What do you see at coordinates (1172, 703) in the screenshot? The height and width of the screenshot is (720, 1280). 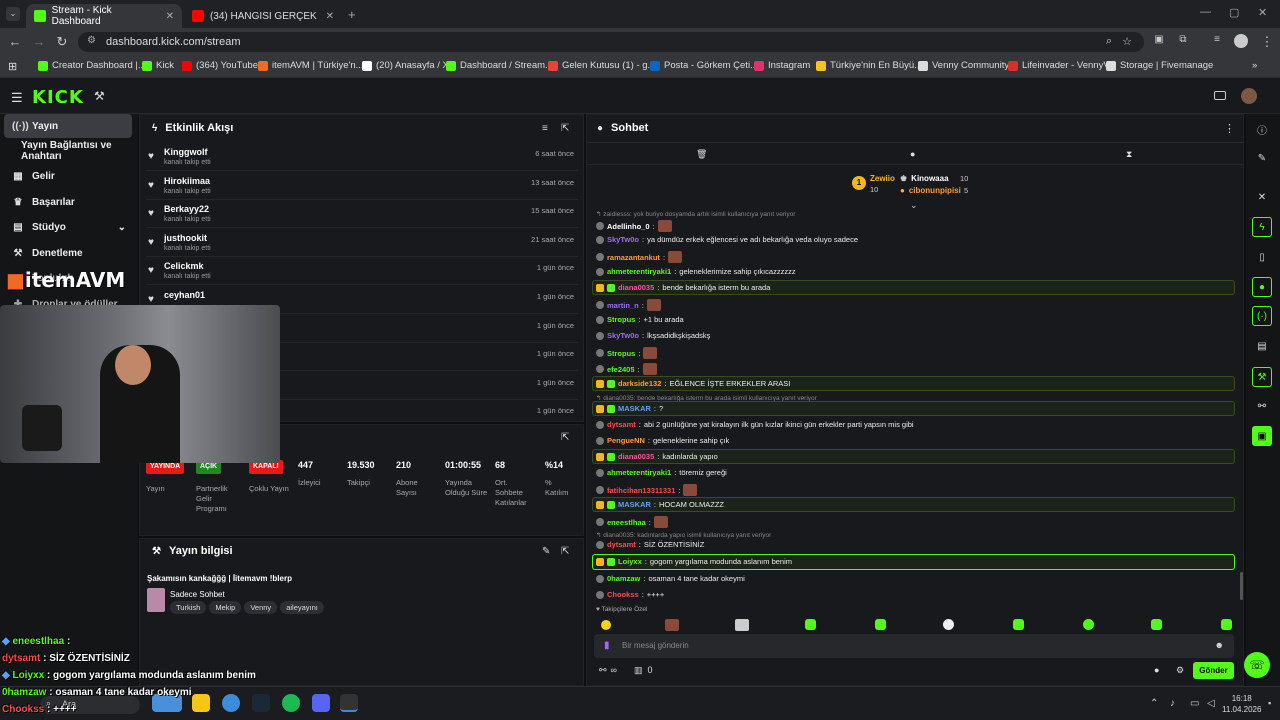 I see `mic-tray-icon: ♪` at bounding box center [1172, 703].